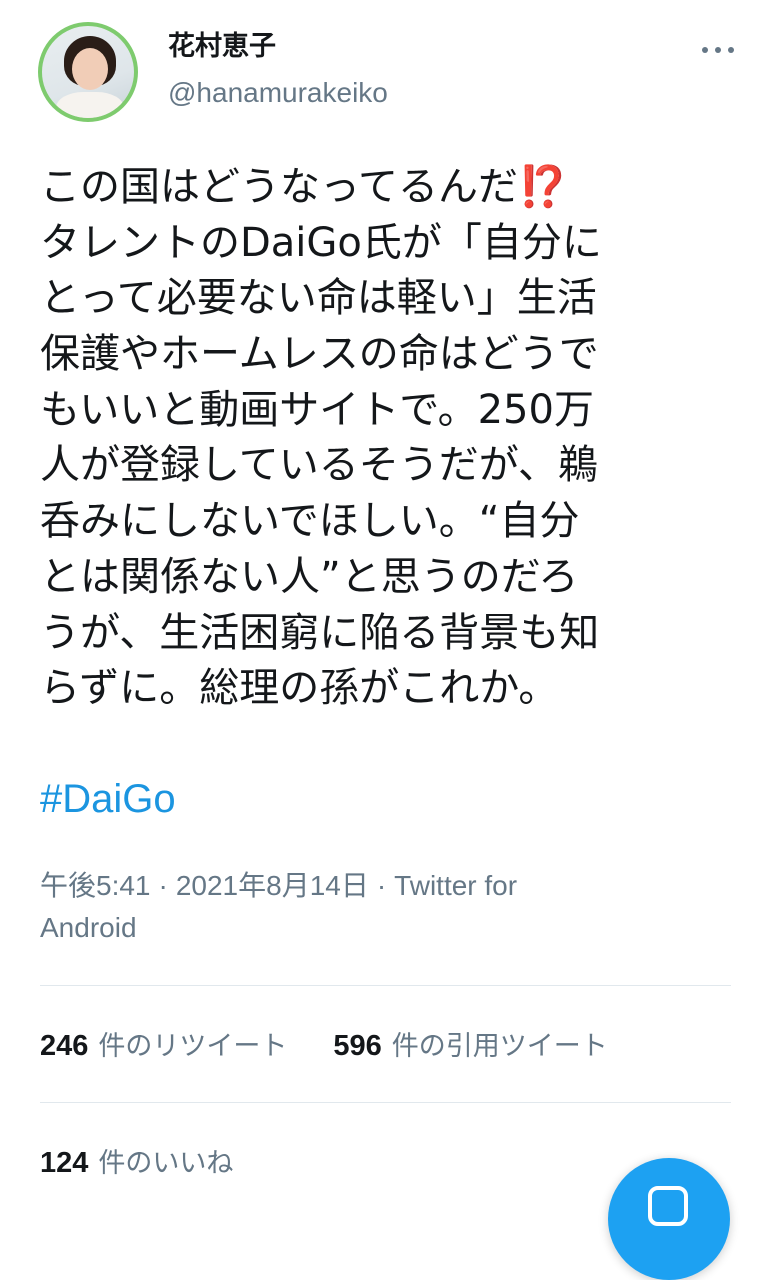 The width and height of the screenshot is (771, 1280). I want to click on tweet-line: 呑みにしないでほしい。“自分, so click(310, 521).